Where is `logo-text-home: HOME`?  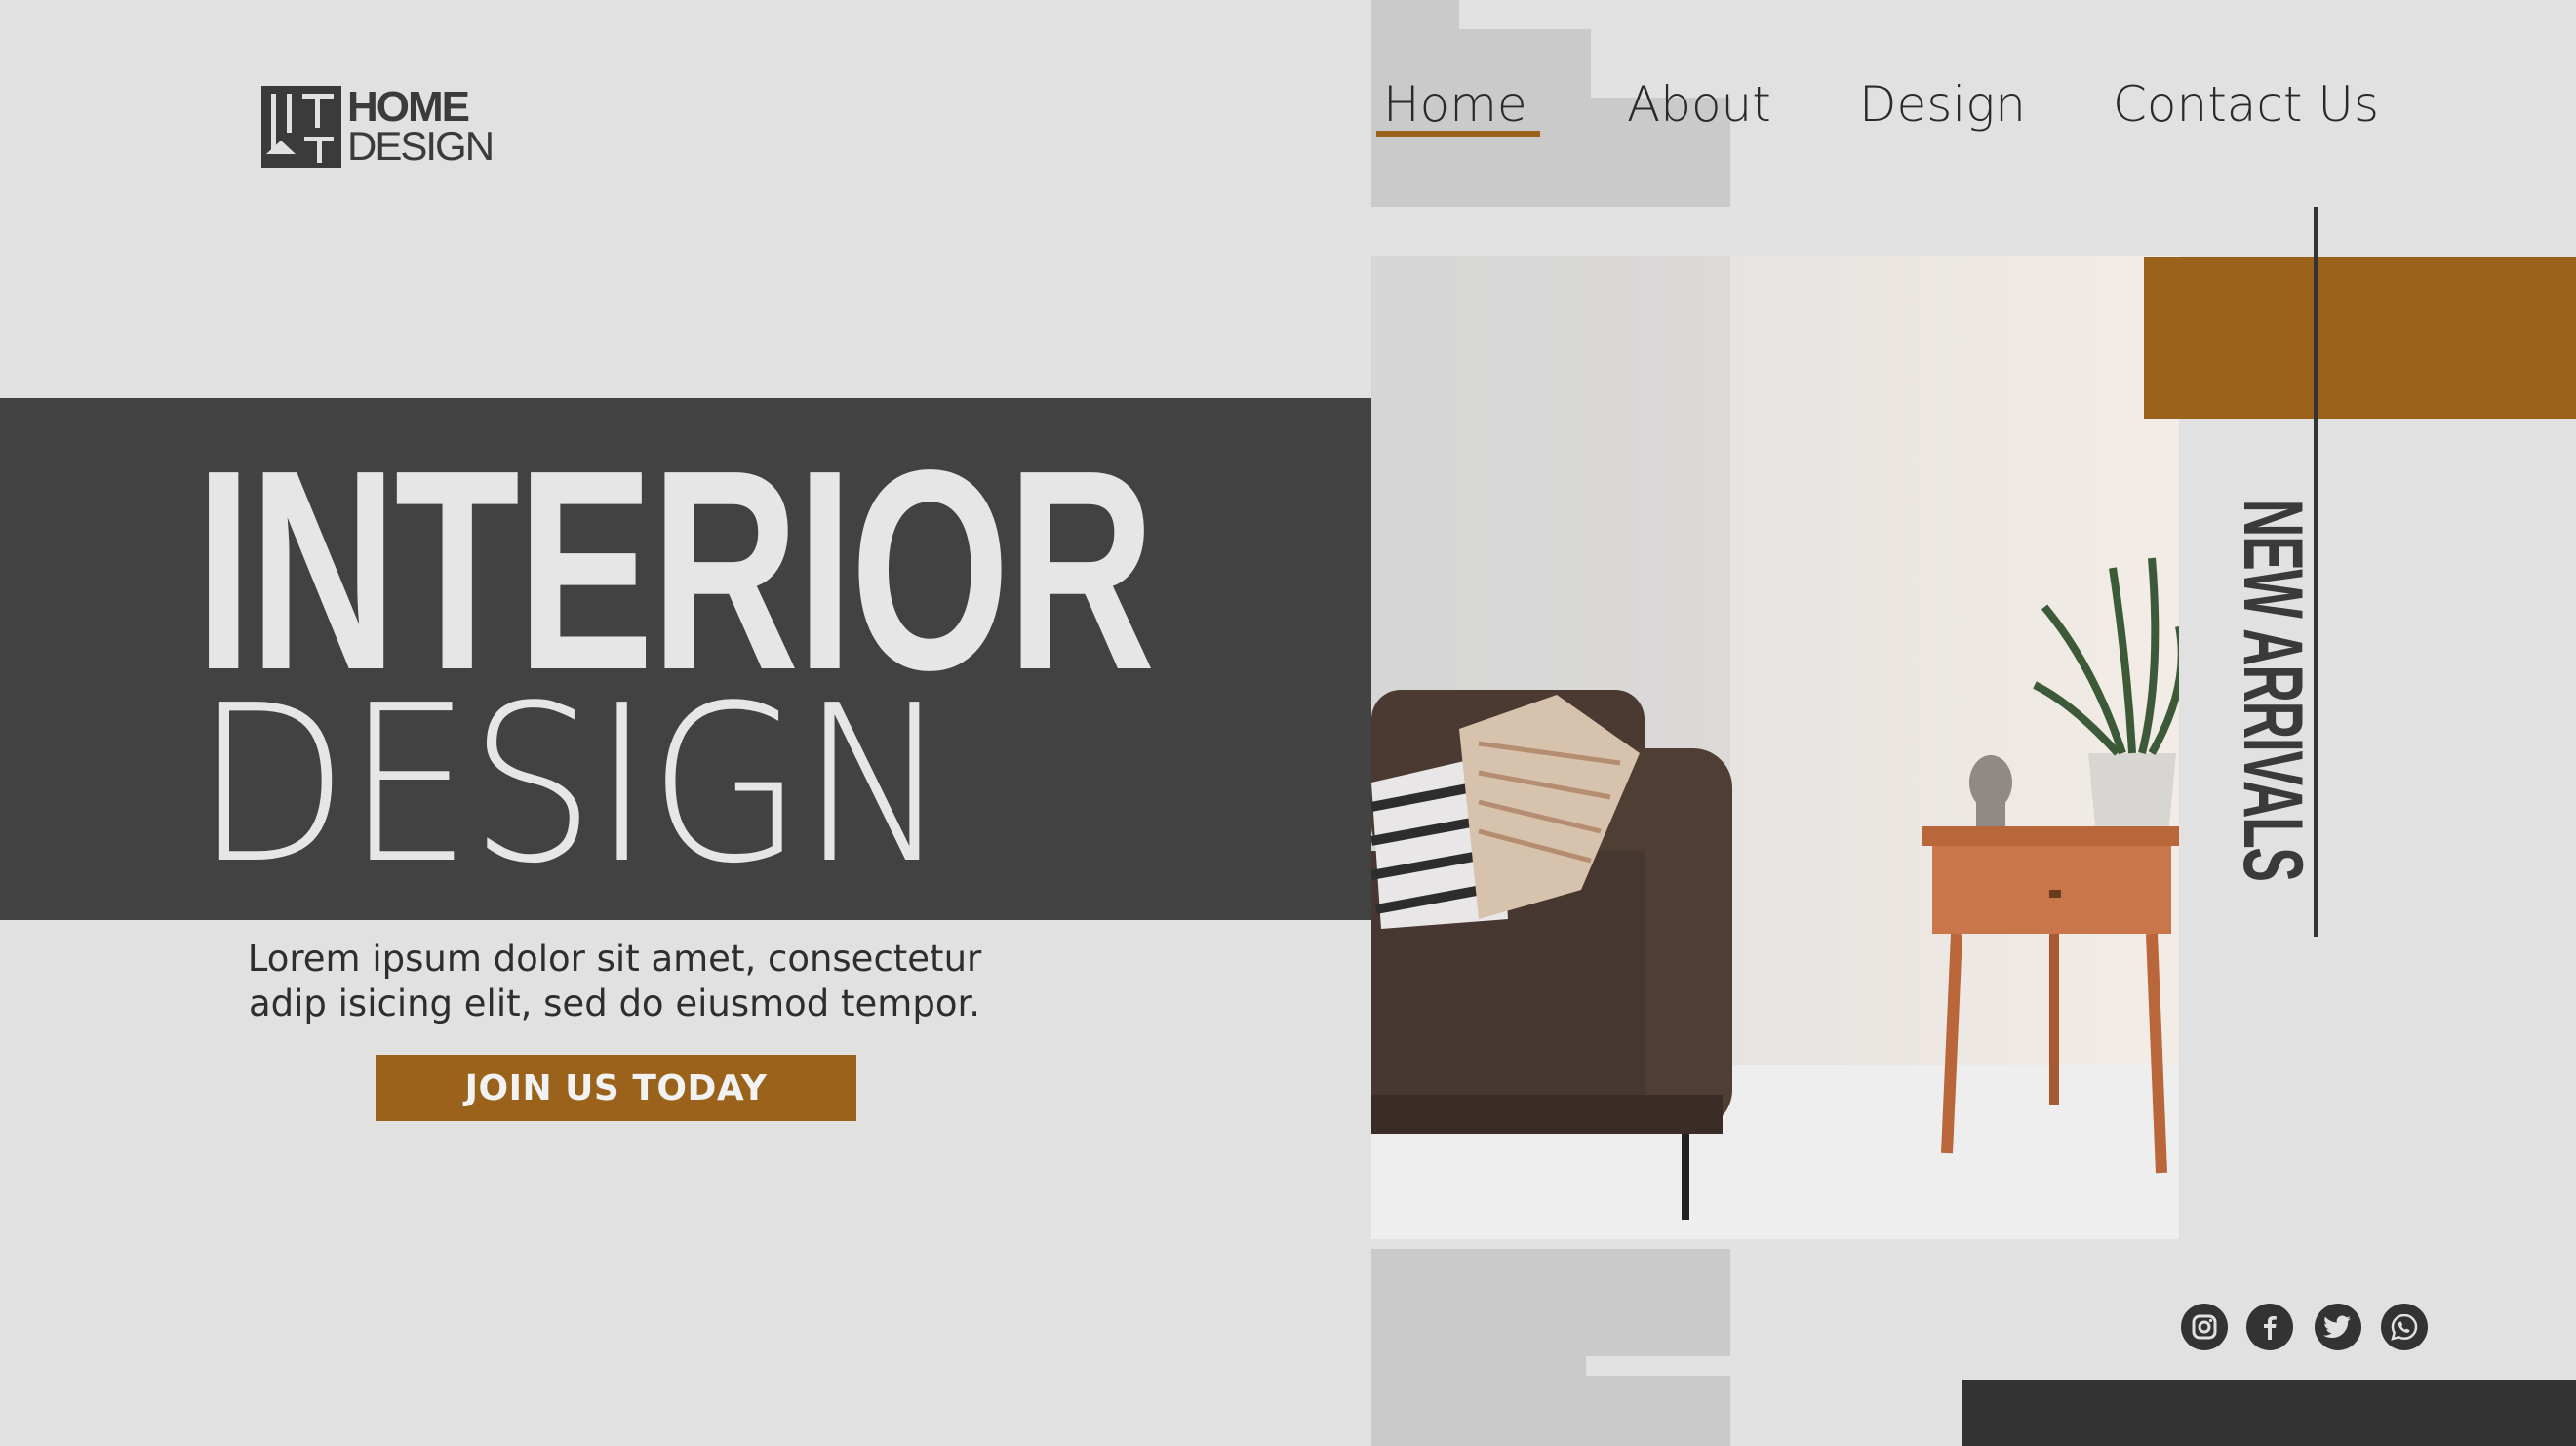
logo-text-home: HOME is located at coordinates (408, 107).